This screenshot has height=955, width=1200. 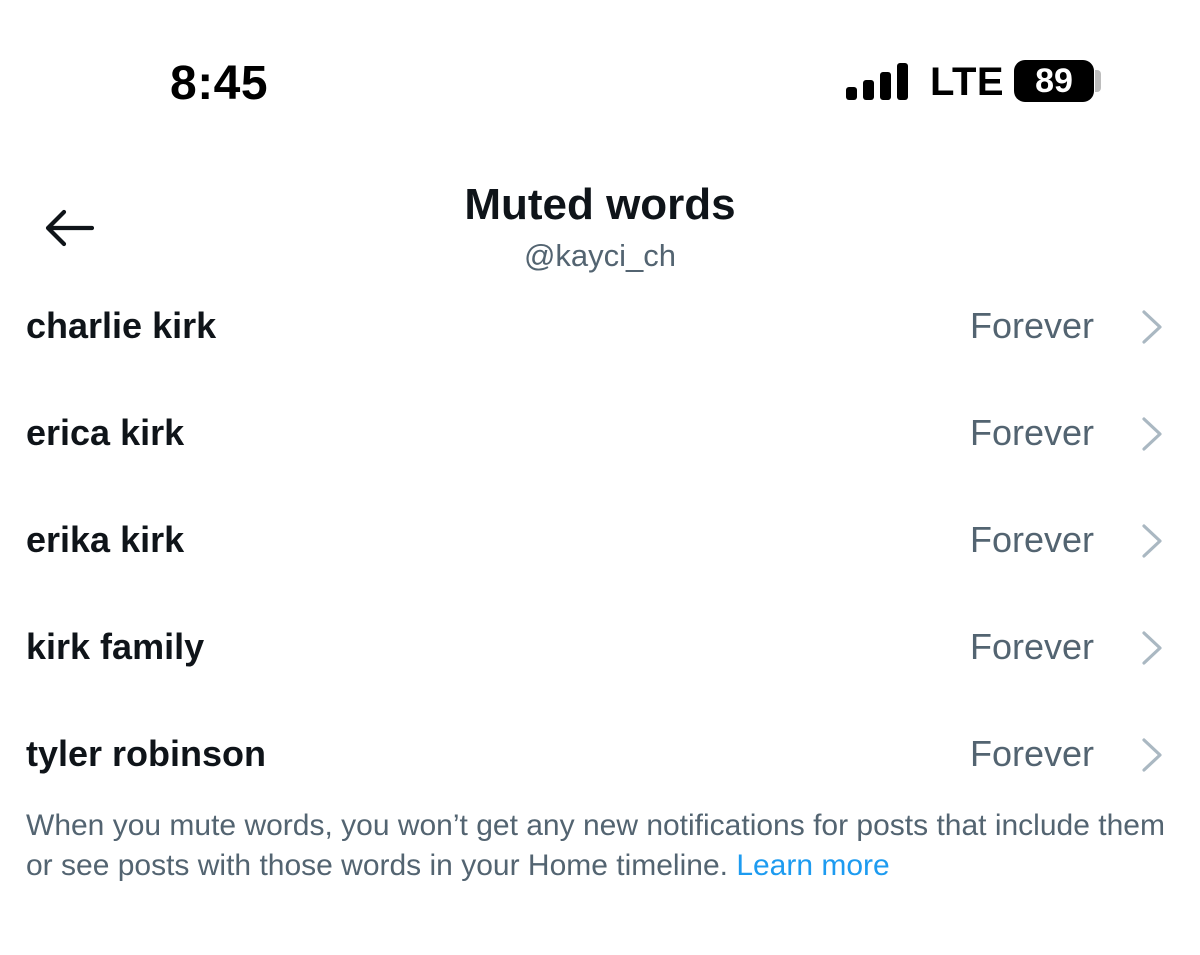 I want to click on muted-word-row: kirk family Forever, so click(x=600, y=664).